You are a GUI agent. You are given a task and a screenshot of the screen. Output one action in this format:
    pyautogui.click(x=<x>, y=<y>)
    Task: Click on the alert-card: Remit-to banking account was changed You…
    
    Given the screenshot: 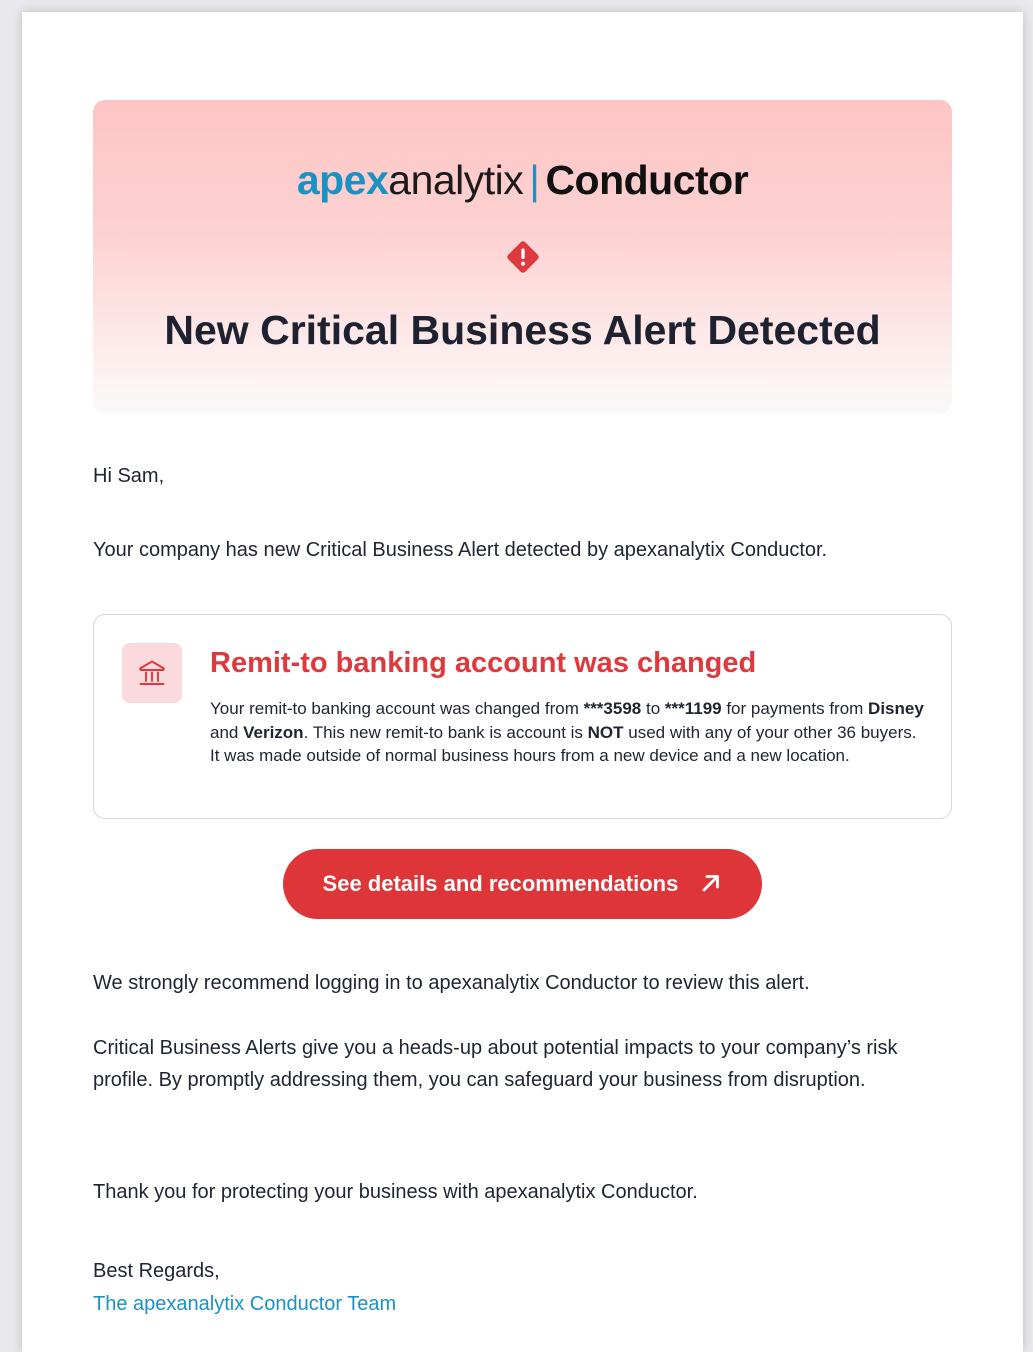 What is the action you would take?
    pyautogui.click(x=522, y=716)
    